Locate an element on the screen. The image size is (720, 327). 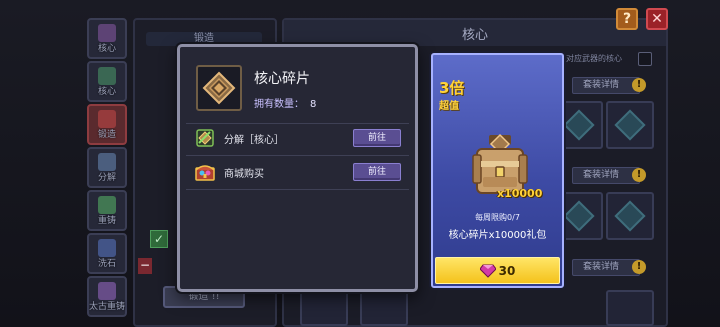
recast-icon is located at coordinates (107, 205).